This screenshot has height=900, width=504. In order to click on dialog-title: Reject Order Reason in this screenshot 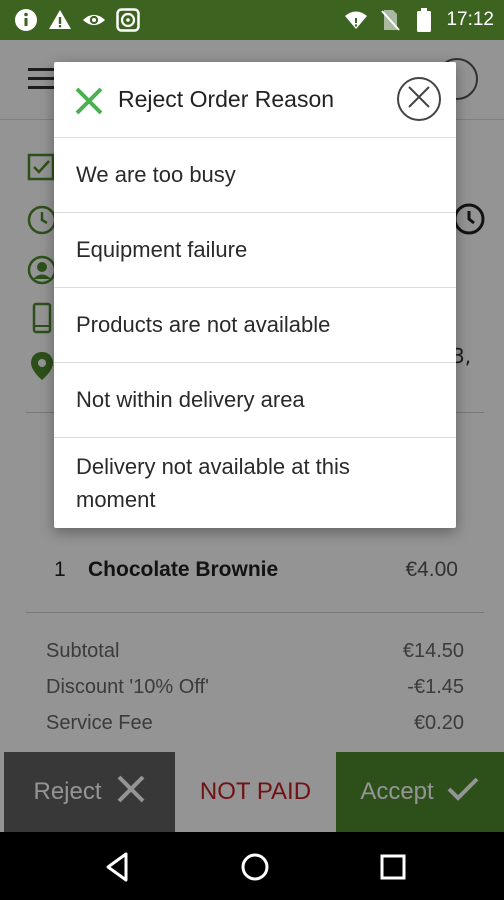, I will do `click(226, 99)`.